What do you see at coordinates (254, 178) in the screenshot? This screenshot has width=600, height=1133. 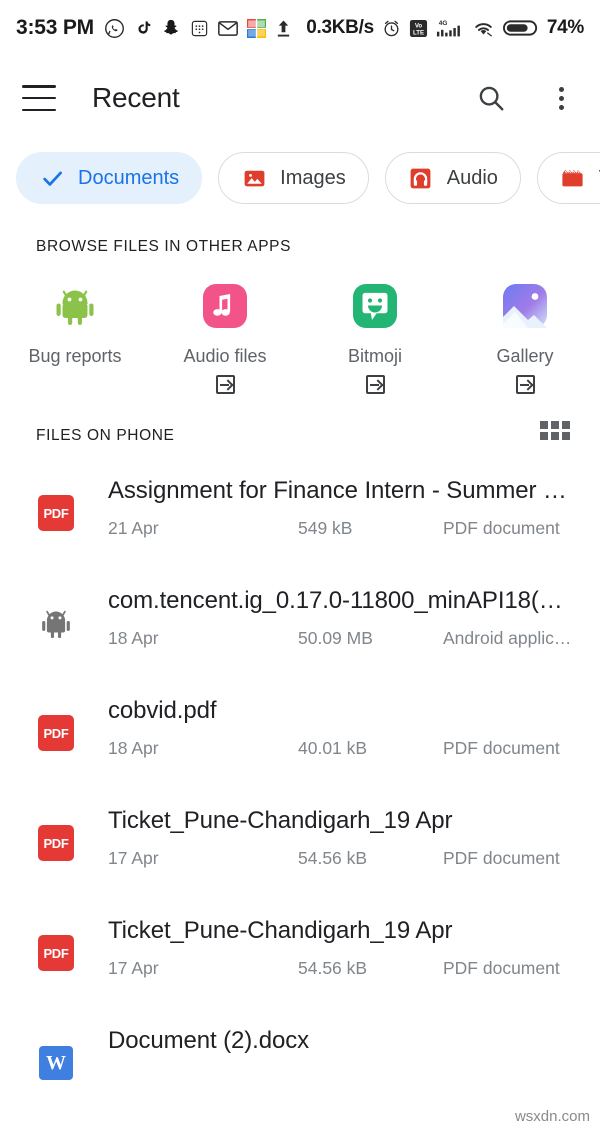 I see `image-icon` at bounding box center [254, 178].